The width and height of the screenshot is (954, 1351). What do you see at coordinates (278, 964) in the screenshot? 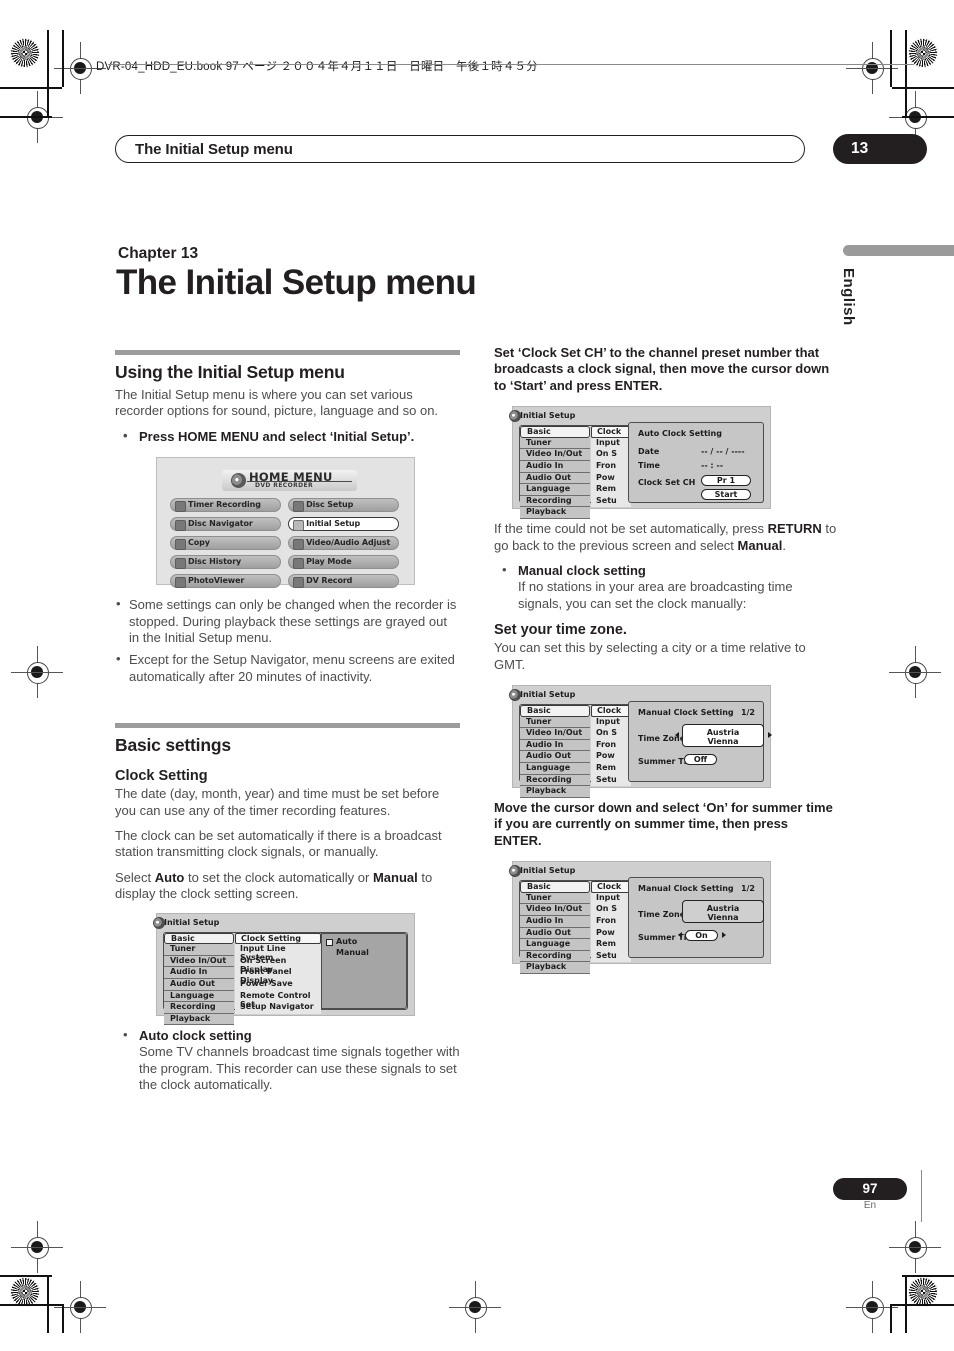
I see `osd-menu-on-screen-display: On Screen Display` at bounding box center [278, 964].